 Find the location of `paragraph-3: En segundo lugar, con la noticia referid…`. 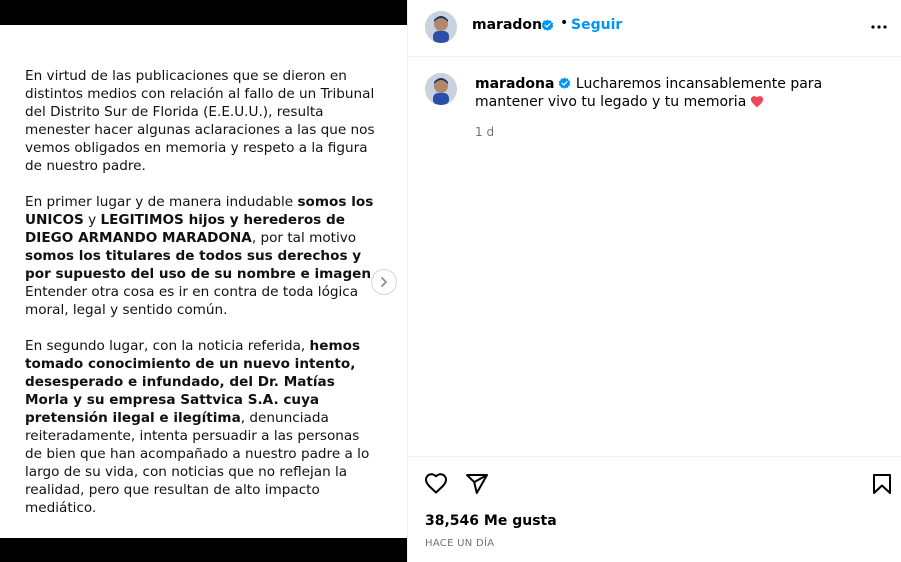

paragraph-3: En segundo lugar, con la noticia referid… is located at coordinates (201, 427).